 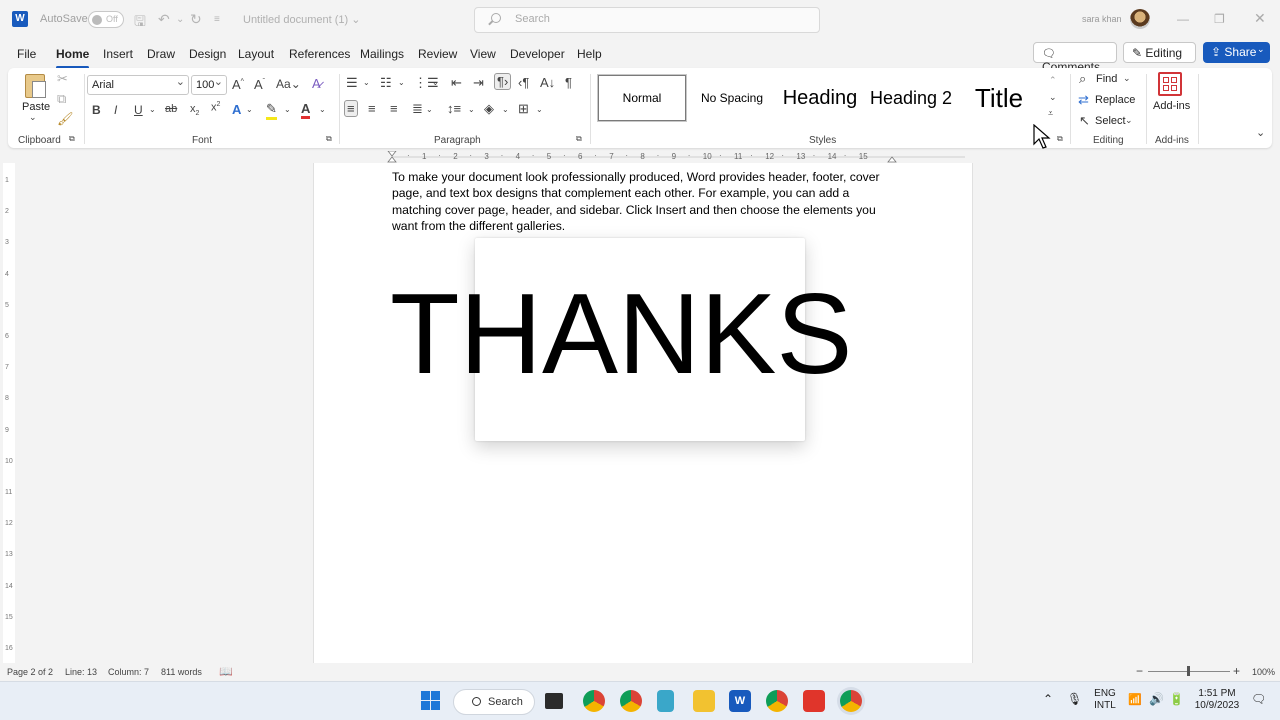 What do you see at coordinates (209, 85) in the screenshot?
I see `font-size-combo: 100` at bounding box center [209, 85].